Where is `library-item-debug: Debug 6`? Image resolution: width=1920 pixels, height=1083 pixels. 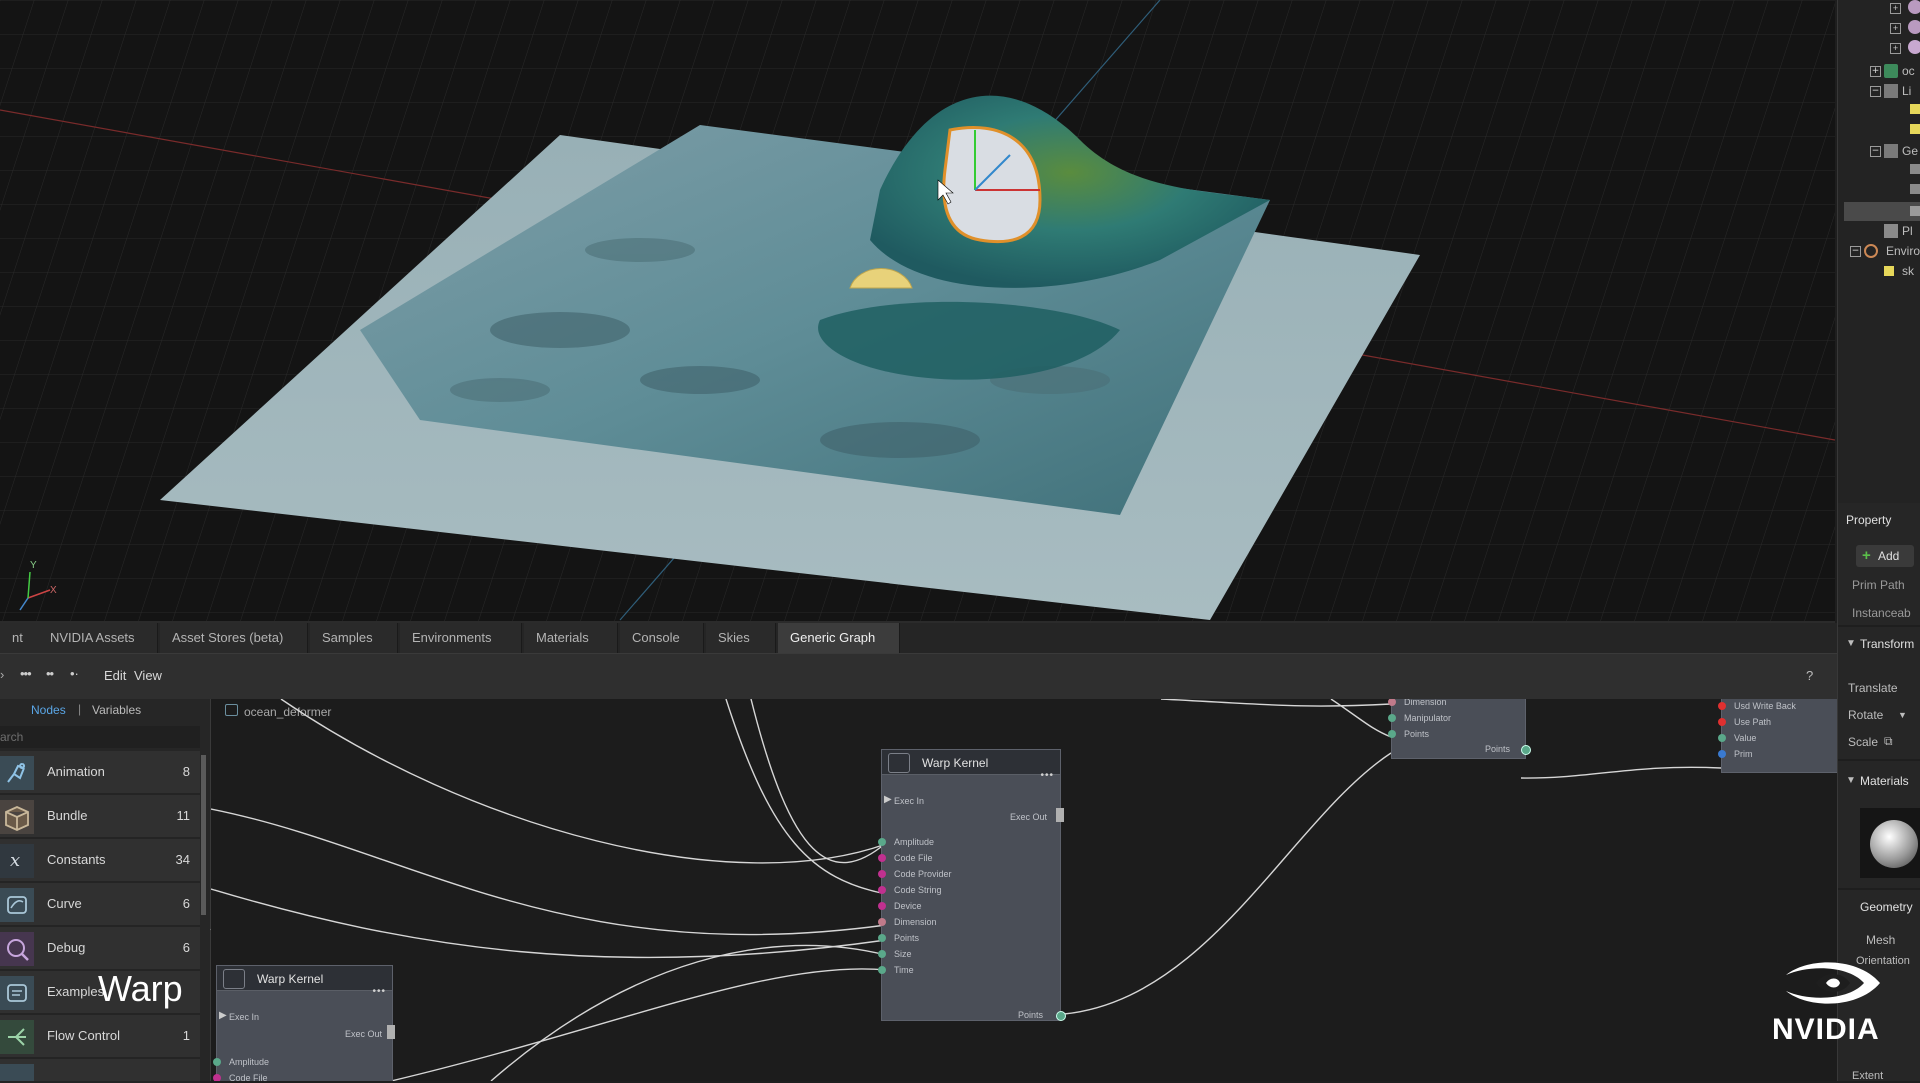
library-item-debug: Debug 6 is located at coordinates (100, 949).